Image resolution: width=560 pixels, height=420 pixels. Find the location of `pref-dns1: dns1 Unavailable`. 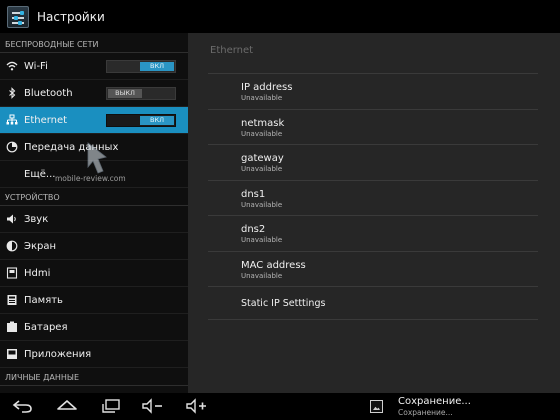

pref-dns1: dns1 Unavailable is located at coordinates (373, 198).